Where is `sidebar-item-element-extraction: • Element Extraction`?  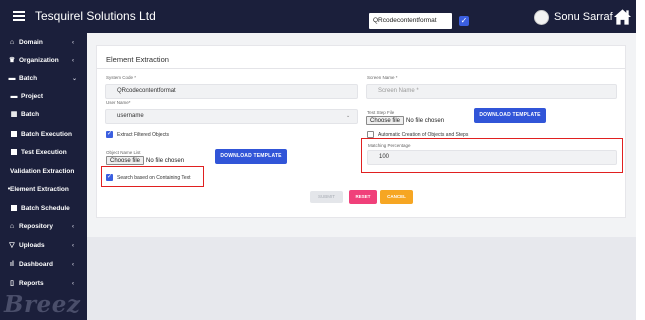 sidebar-item-element-extraction: • Element Extraction is located at coordinates (43, 190).